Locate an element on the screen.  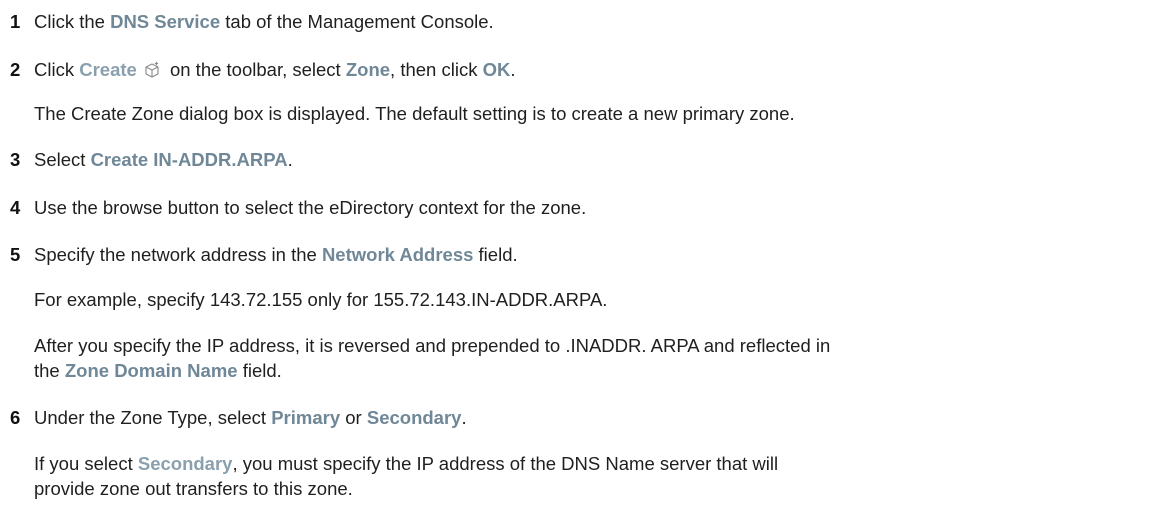
text-run: Click is located at coordinates (57, 69).